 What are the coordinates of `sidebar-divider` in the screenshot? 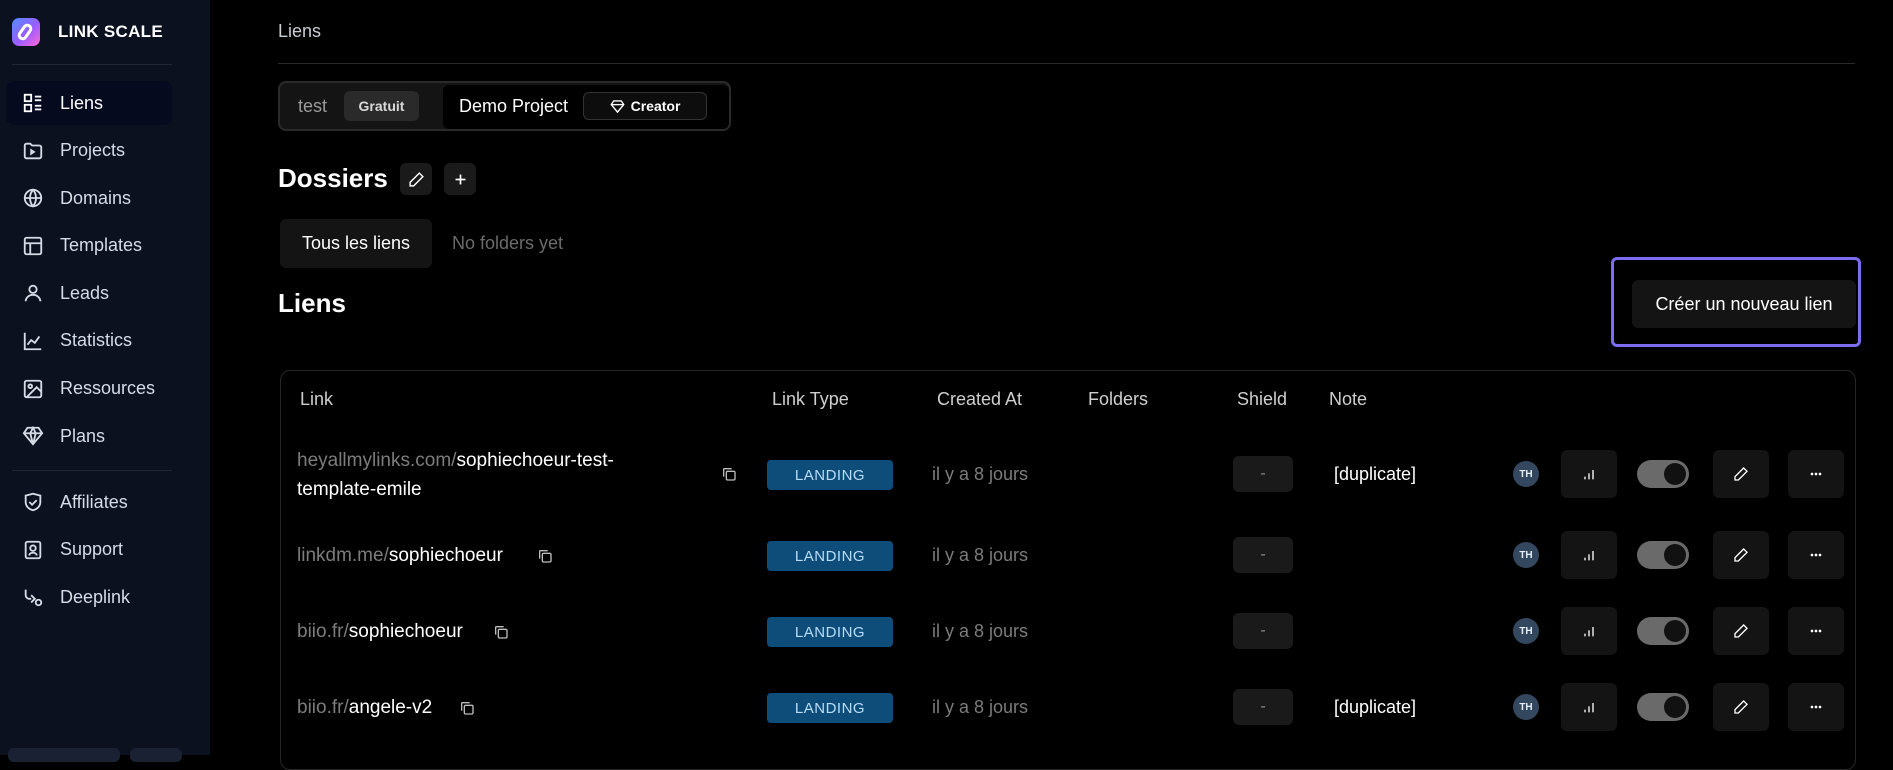 It's located at (92, 64).